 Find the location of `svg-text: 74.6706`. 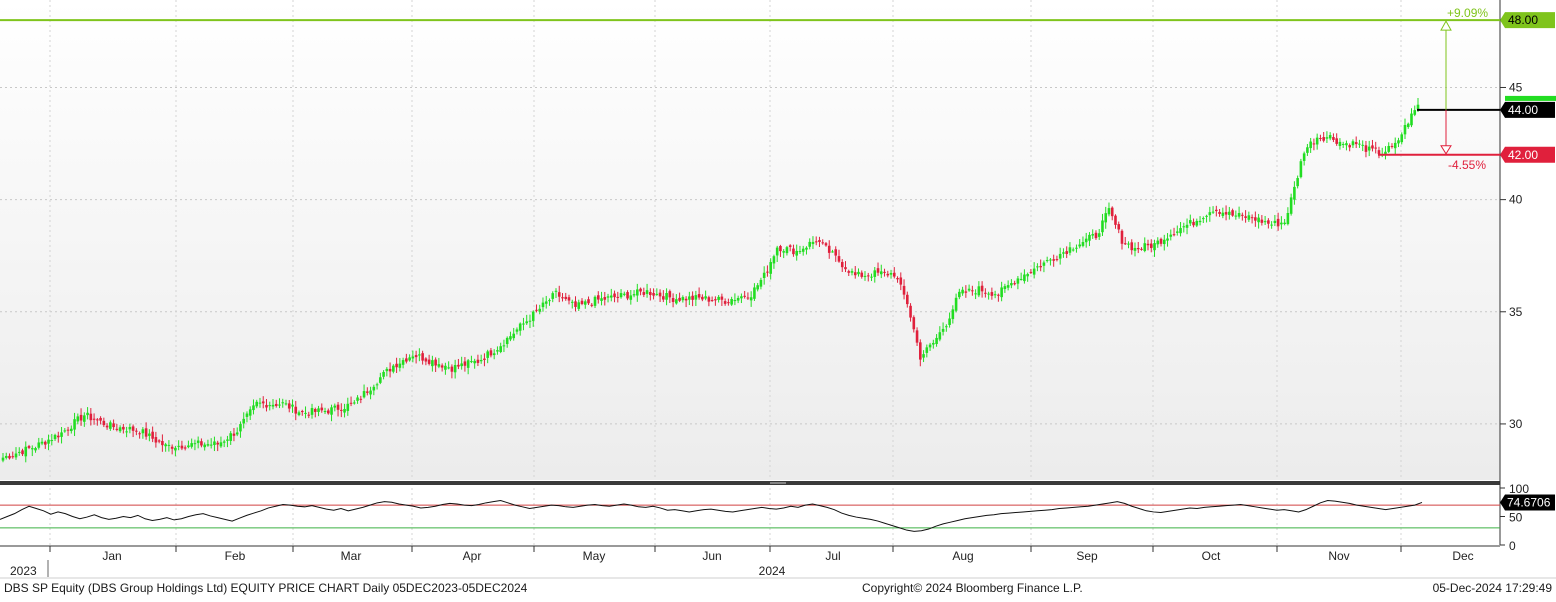

svg-text: 74.6706 is located at coordinates (1529, 502).